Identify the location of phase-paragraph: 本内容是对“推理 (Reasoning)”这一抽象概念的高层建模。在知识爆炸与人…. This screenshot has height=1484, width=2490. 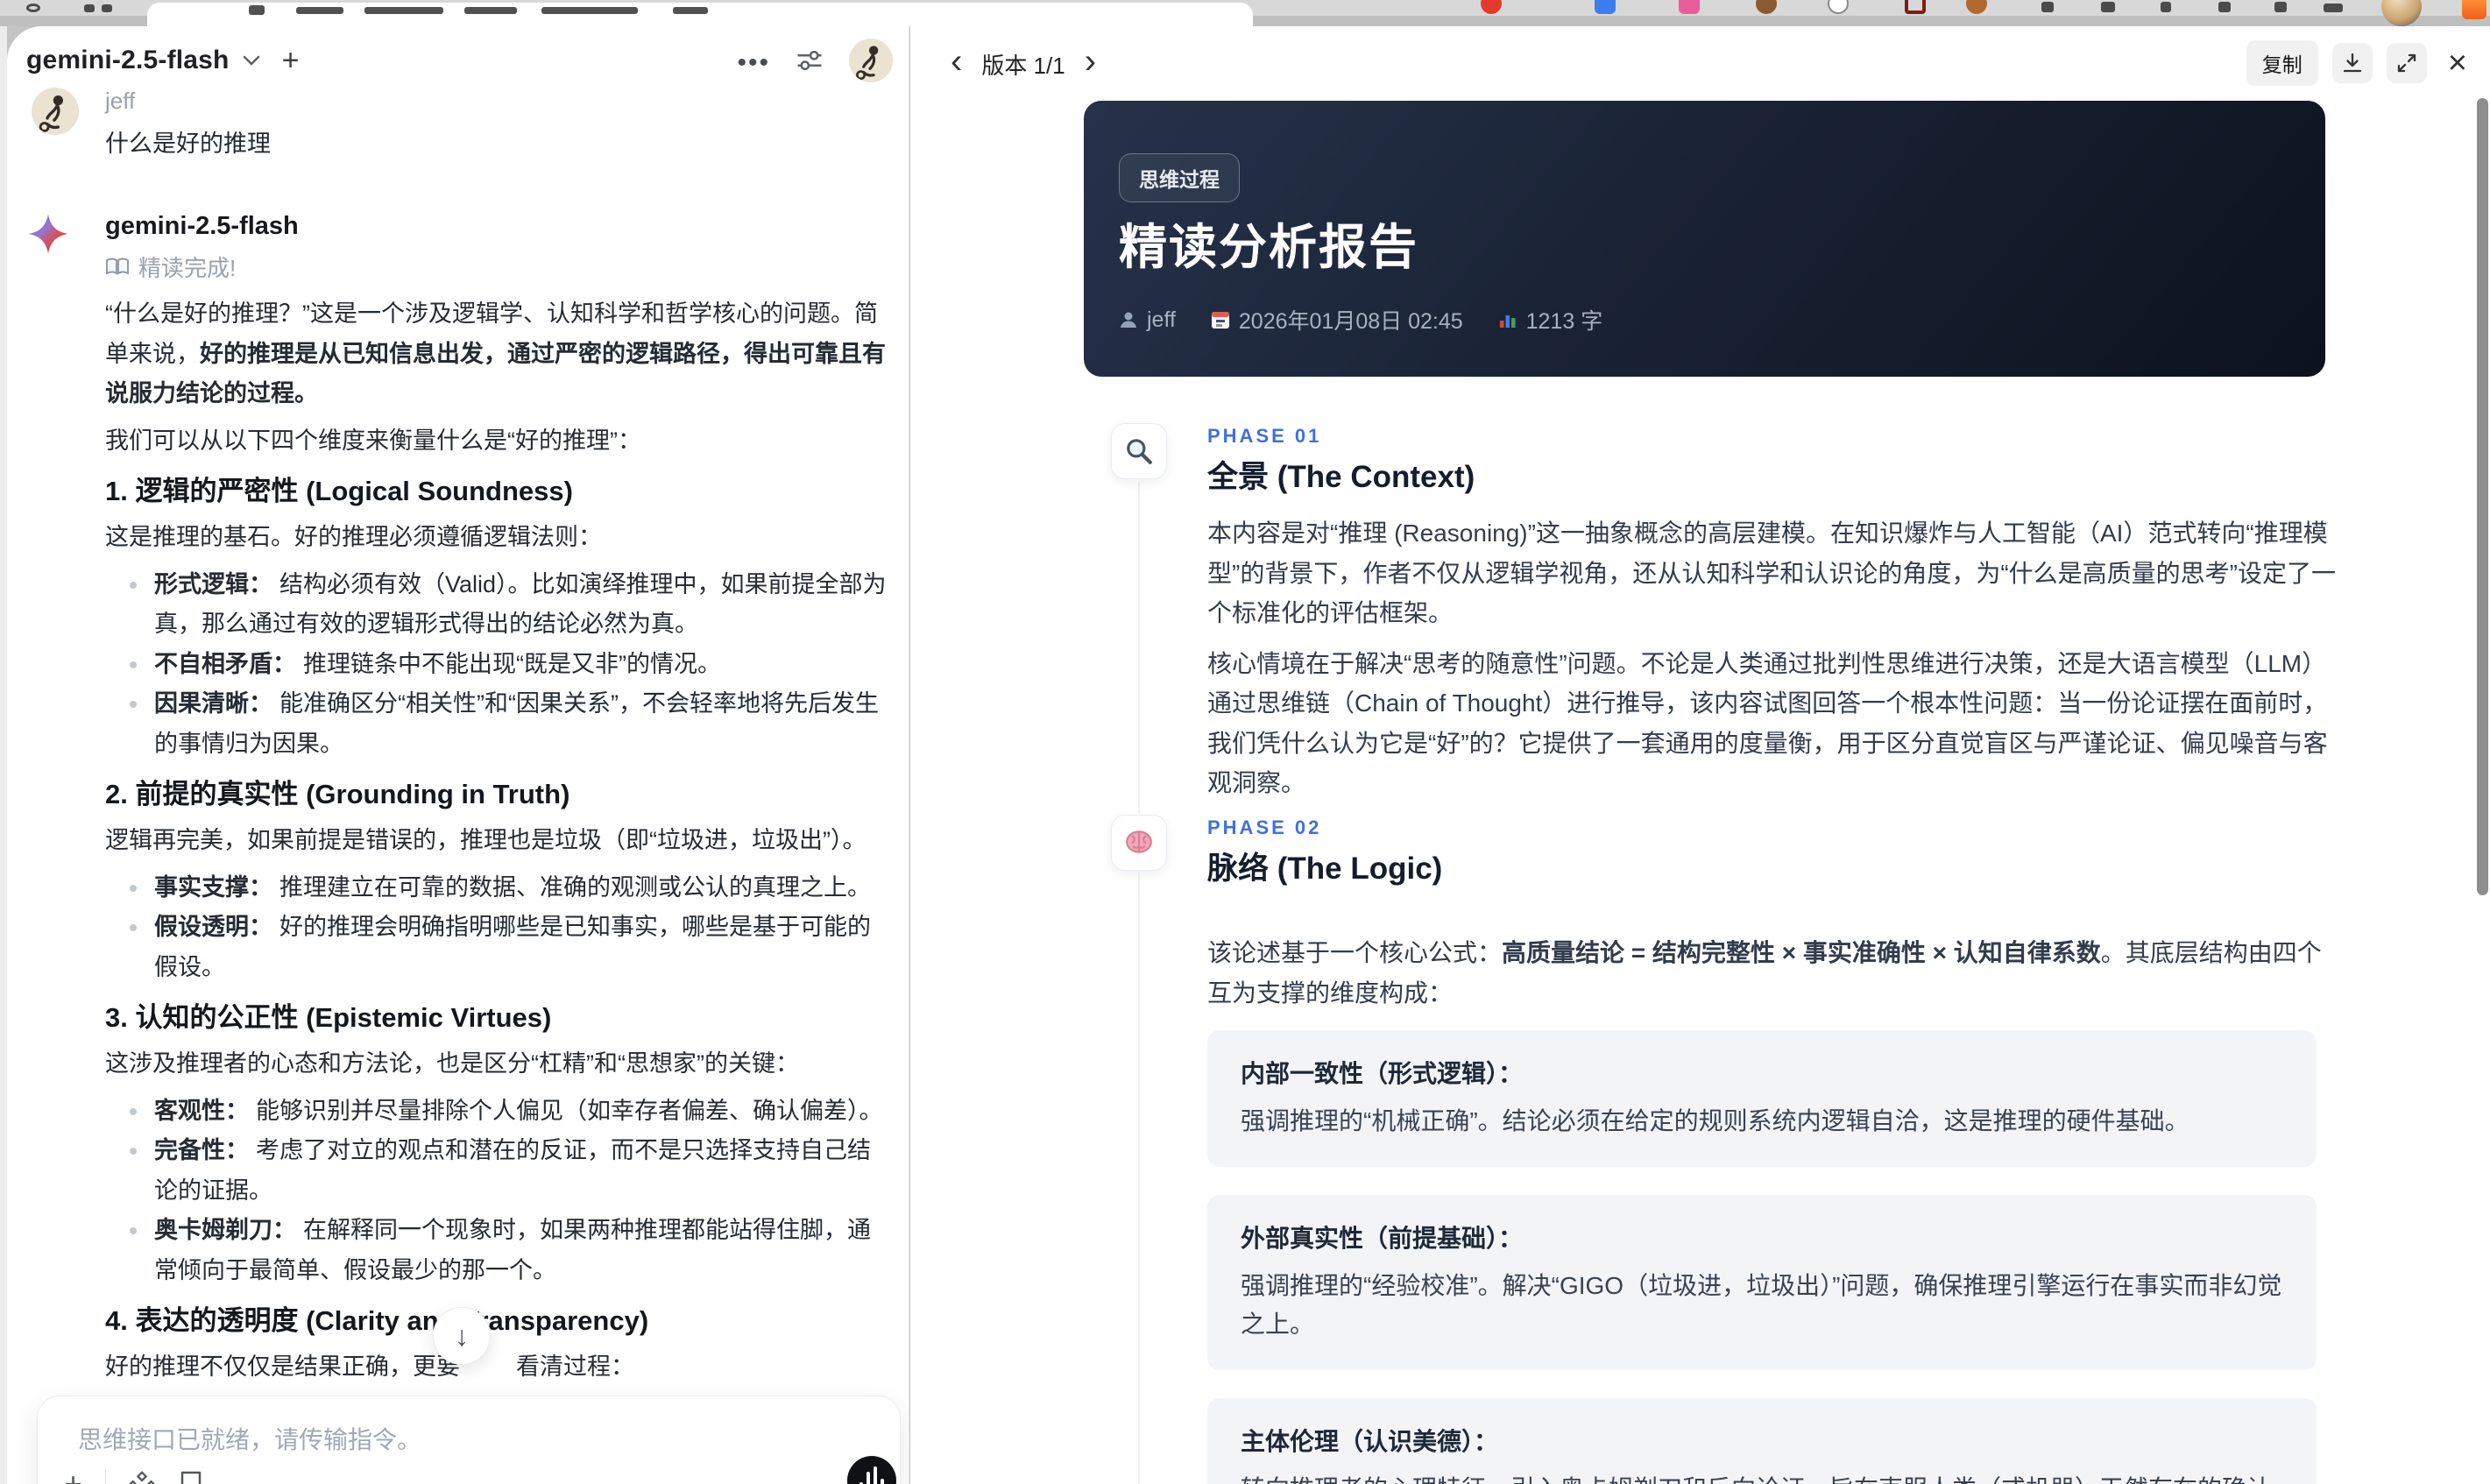
(1772, 573).